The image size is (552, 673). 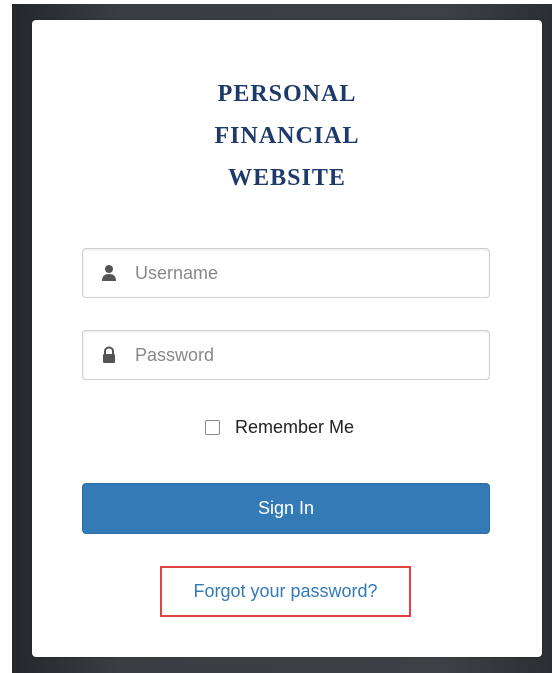 I want to click on forgot-password-link: Forgot your password?, so click(x=285, y=591).